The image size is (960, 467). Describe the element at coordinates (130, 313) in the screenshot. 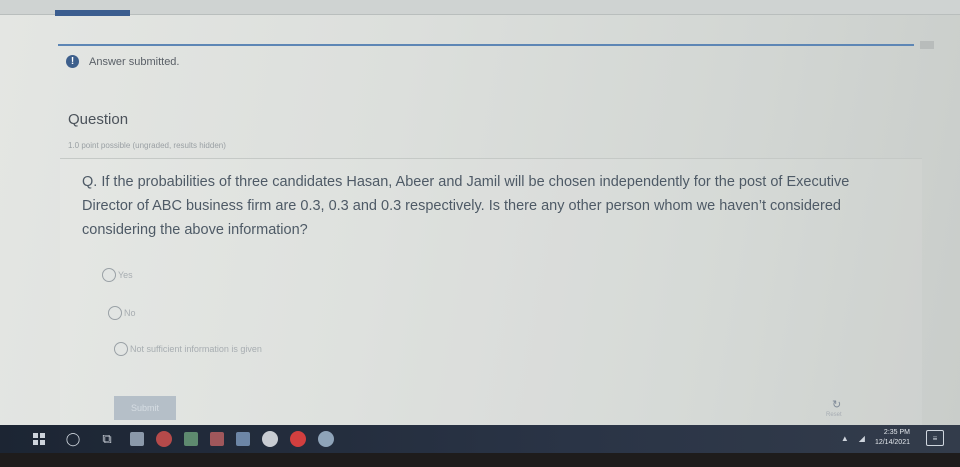

I see `option-no-label: No` at that location.